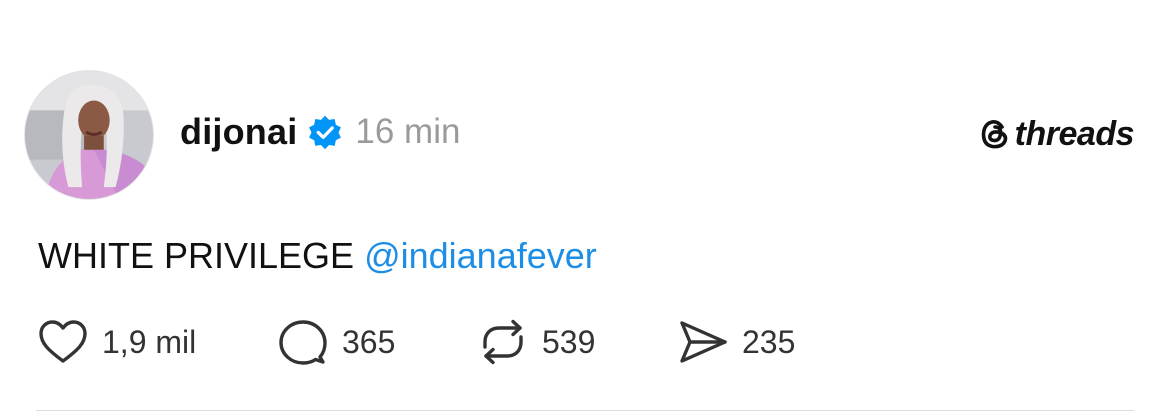  I want to click on share-button: 235, so click(768, 342).